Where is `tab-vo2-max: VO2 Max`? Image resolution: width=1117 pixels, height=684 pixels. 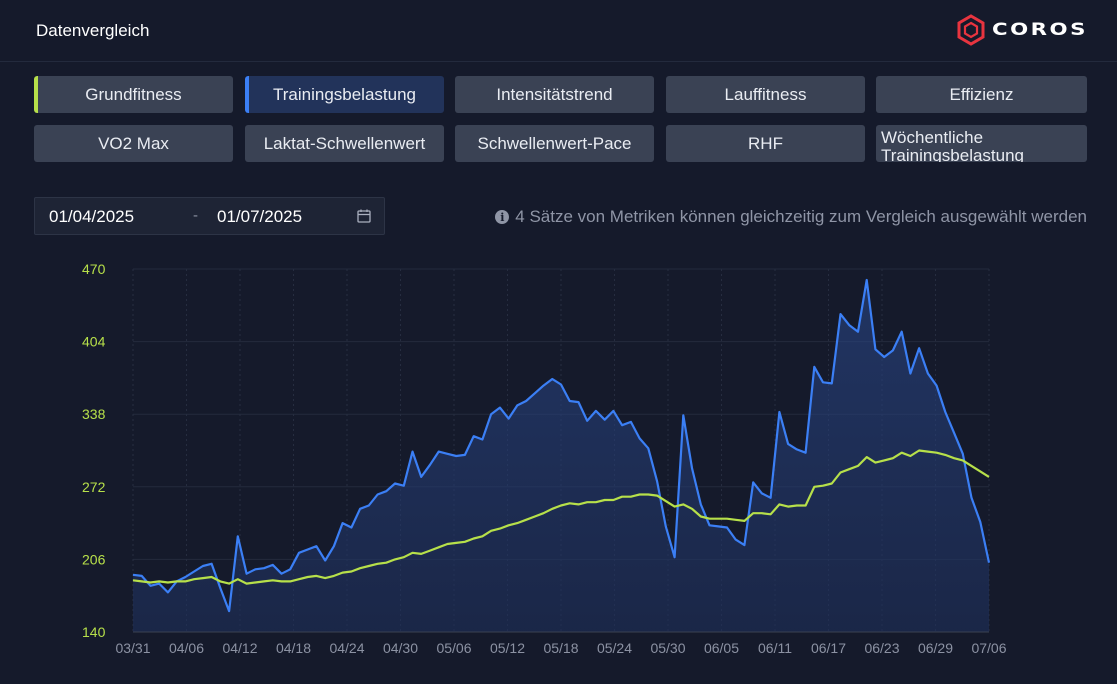
tab-vo2-max: VO2 Max is located at coordinates (133, 143).